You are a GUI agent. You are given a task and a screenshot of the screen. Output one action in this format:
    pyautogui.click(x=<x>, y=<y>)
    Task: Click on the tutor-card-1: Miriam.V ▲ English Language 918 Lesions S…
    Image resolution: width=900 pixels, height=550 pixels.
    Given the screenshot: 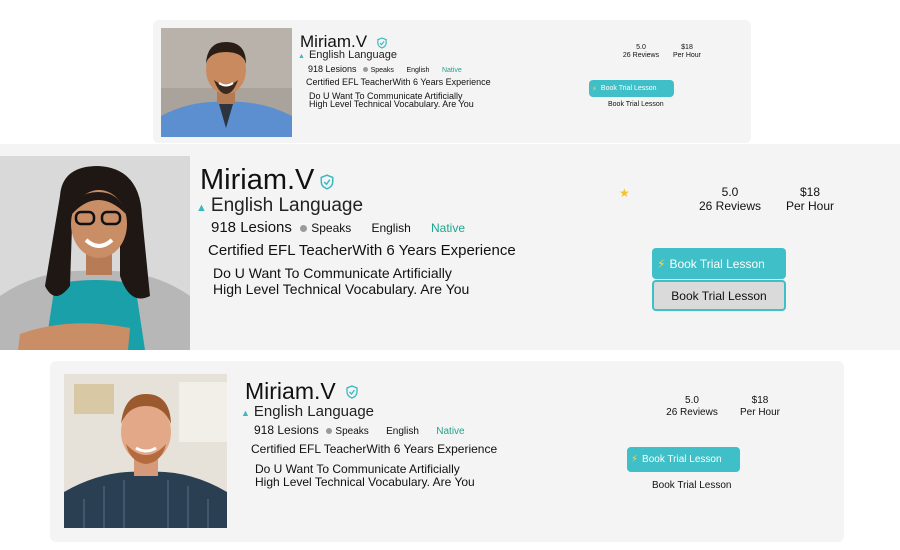 What is the action you would take?
    pyautogui.click(x=452, y=81)
    